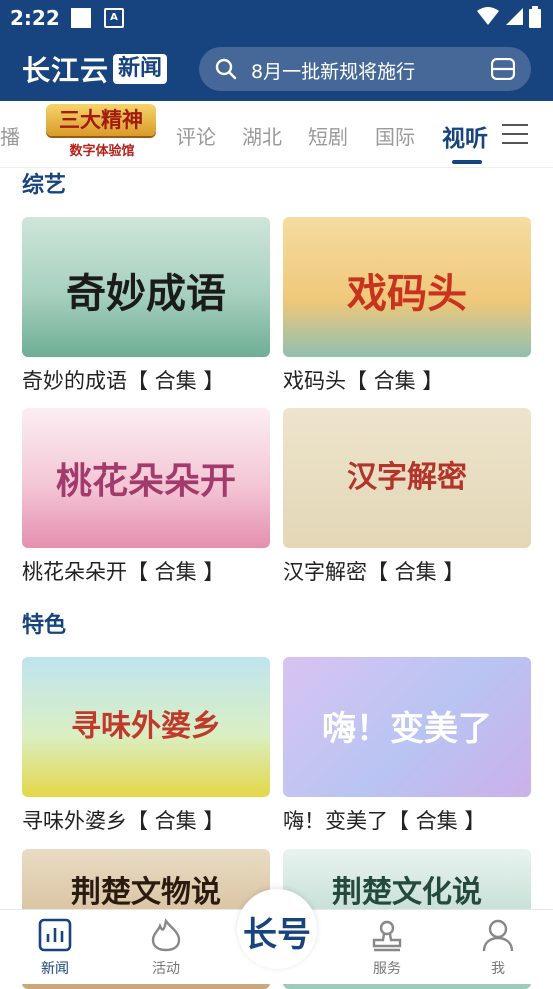 The image size is (553, 989). Describe the element at coordinates (140, 69) in the screenshot. I see `logo-sub-text: 新闻` at that location.